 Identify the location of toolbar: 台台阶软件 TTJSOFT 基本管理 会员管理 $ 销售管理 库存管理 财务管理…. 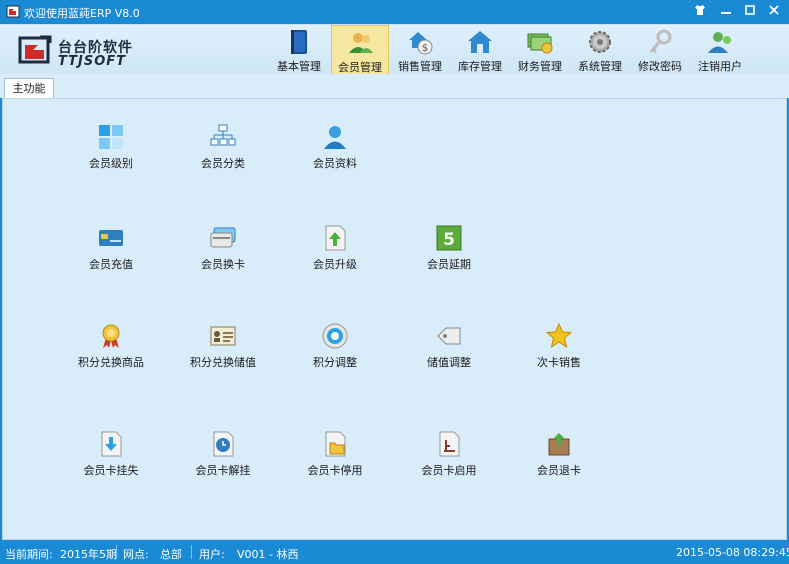
(394, 49).